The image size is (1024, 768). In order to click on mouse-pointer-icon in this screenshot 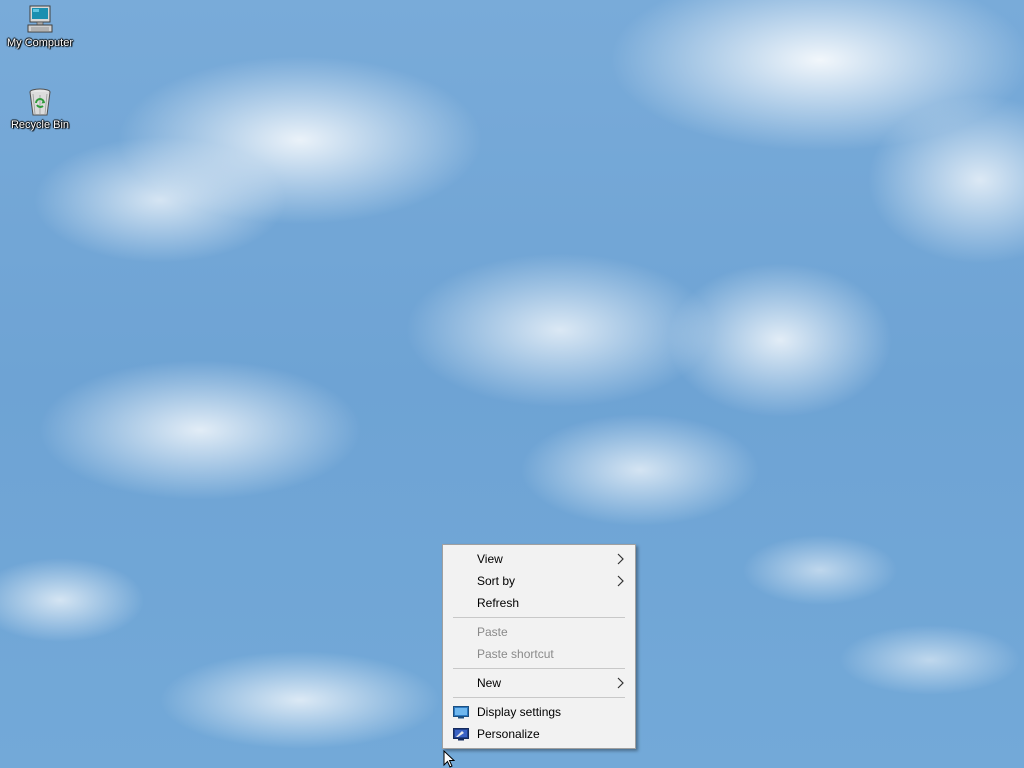, I will do `click(449, 759)`.